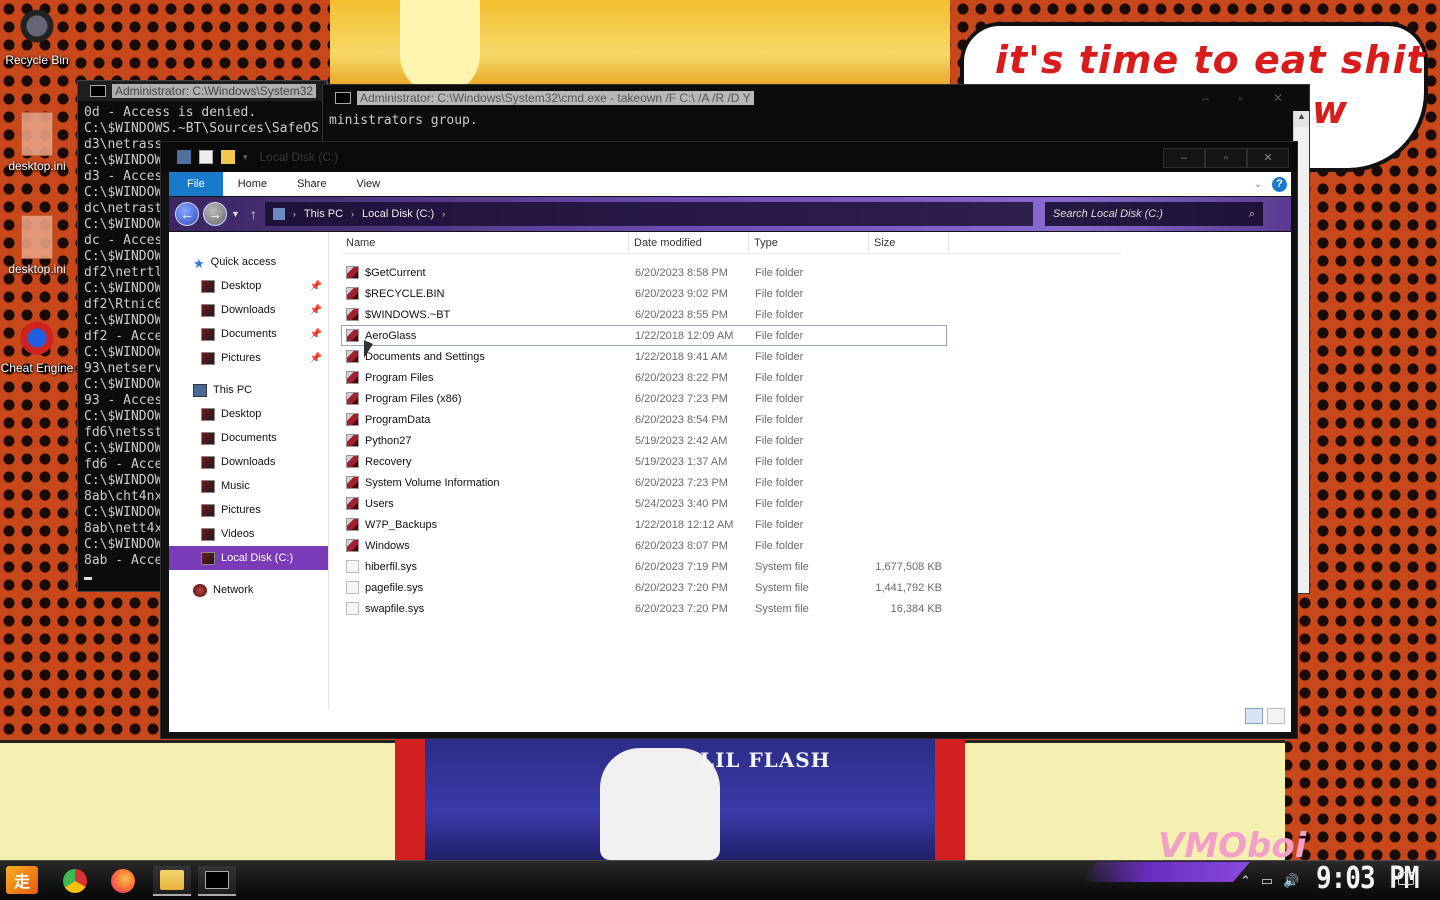  What do you see at coordinates (37, 245) in the screenshot?
I see `desktop-icon-desktop-ini-2: desktop.ini` at bounding box center [37, 245].